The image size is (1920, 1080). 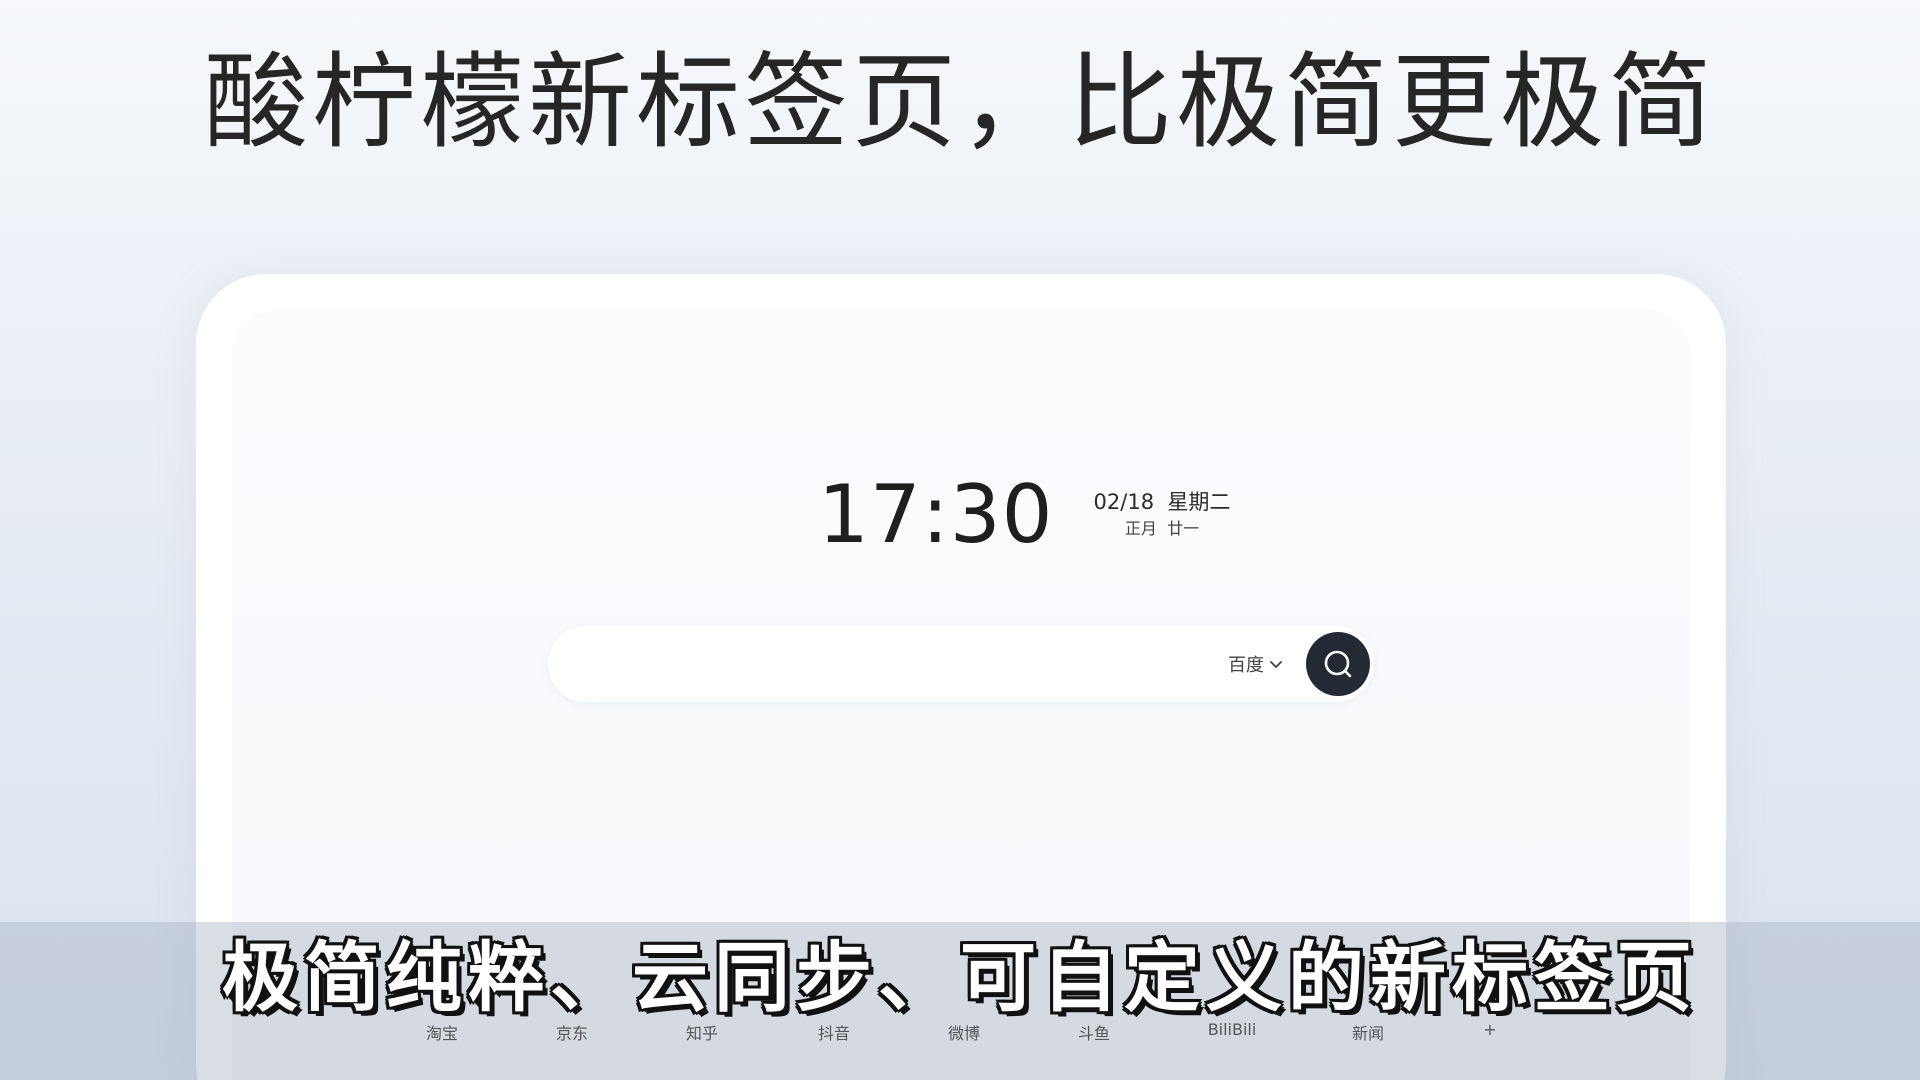 I want to click on search-button, so click(x=1338, y=664).